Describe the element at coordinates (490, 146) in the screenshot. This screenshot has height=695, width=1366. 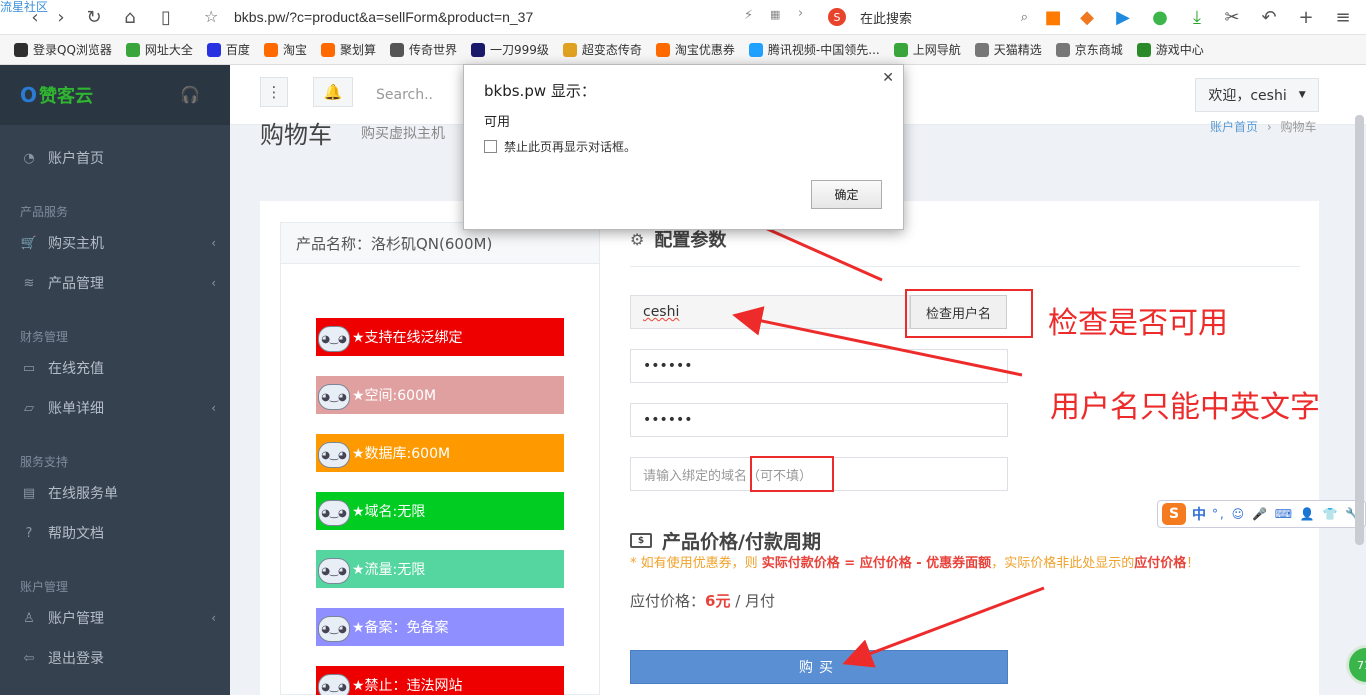
I see `checkbox-icon` at that location.